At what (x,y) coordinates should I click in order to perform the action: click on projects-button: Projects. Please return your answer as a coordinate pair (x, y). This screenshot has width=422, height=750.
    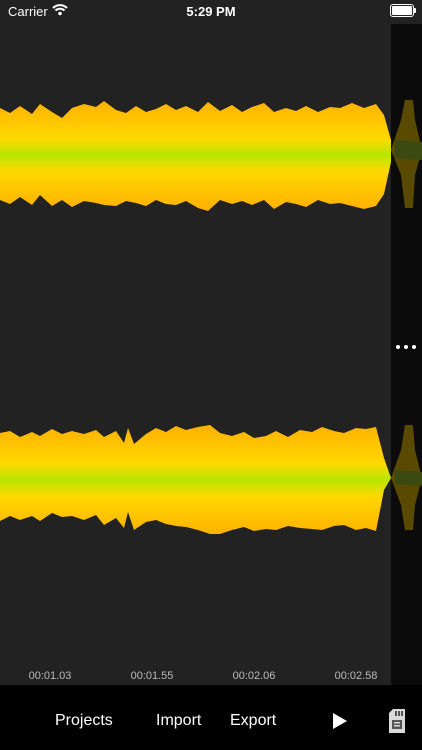
    Looking at the image, I should click on (84, 721).